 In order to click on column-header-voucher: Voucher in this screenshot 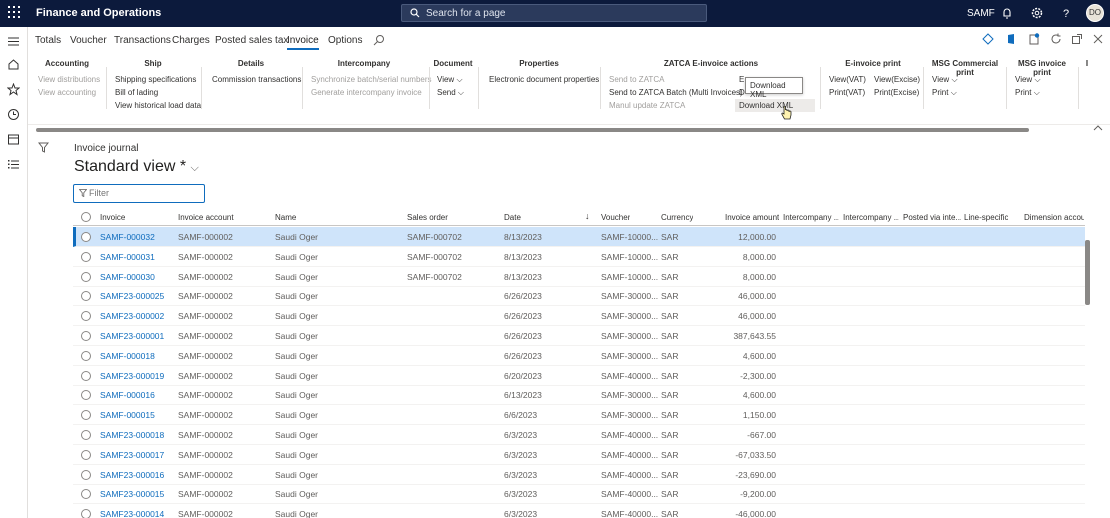, I will do `click(615, 217)`.